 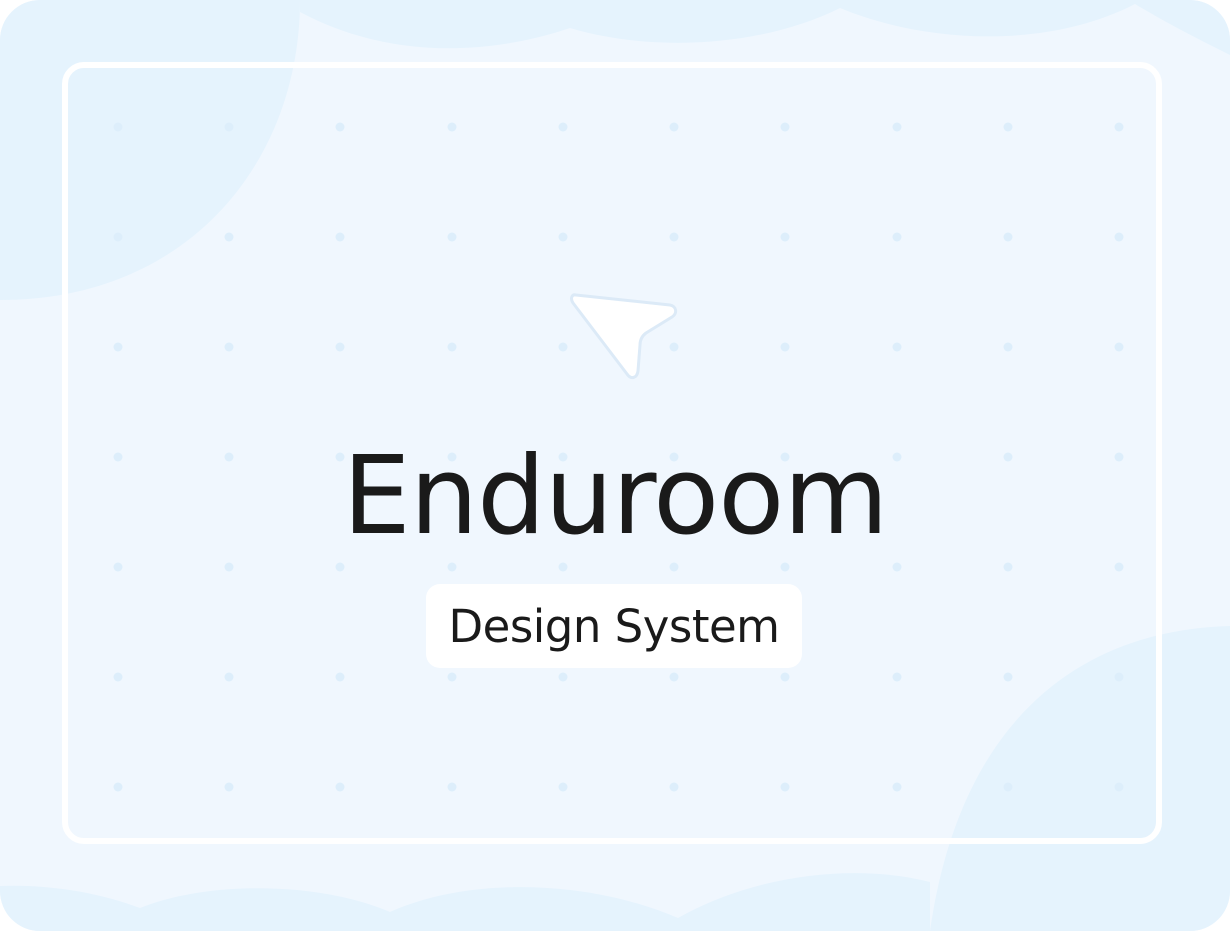 I want to click on cursor-arrow-icon, so click(x=624, y=336).